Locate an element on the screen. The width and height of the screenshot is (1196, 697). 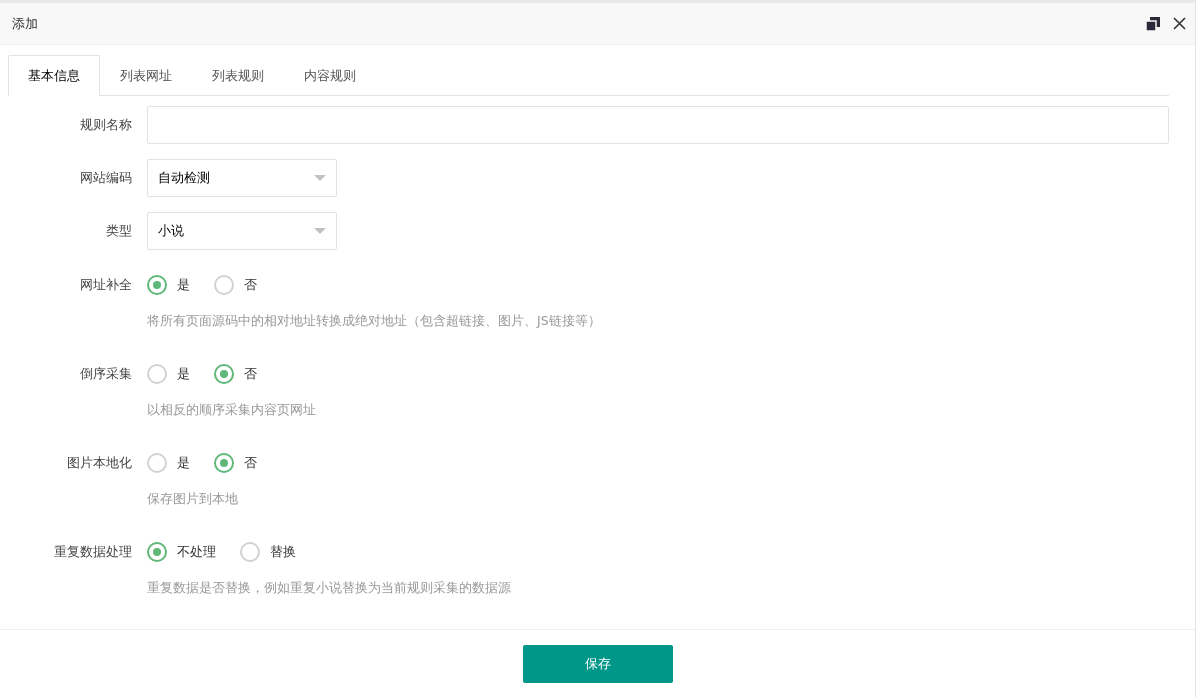
field-label: 类型 is located at coordinates (118, 231).